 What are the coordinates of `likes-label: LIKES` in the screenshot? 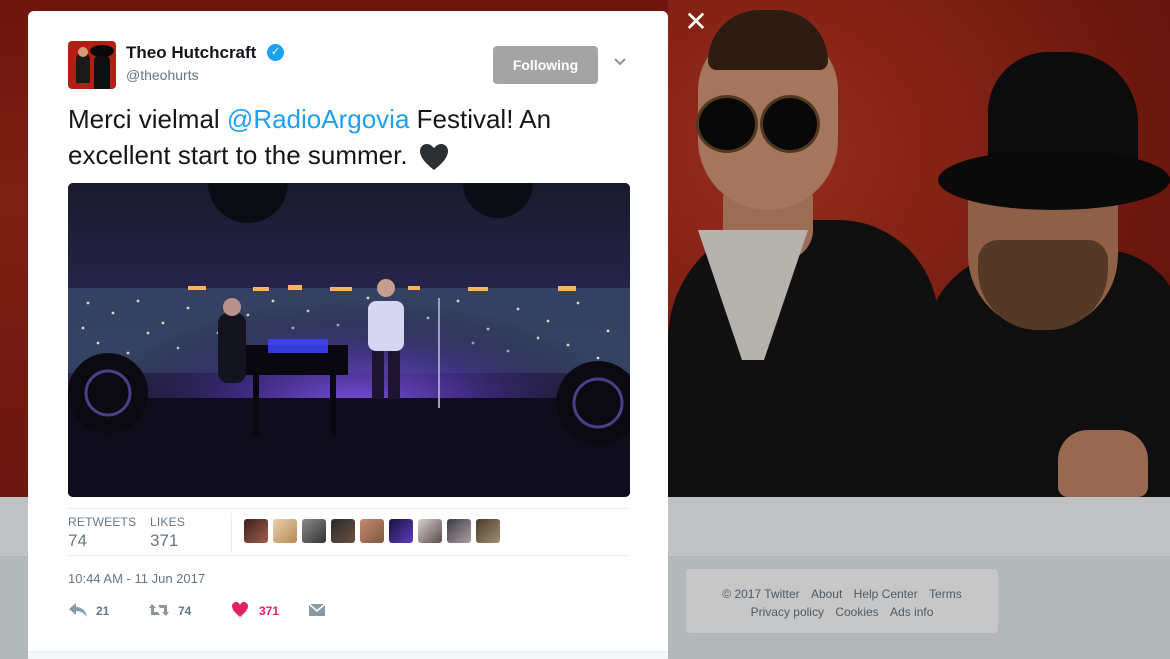 It's located at (168, 522).